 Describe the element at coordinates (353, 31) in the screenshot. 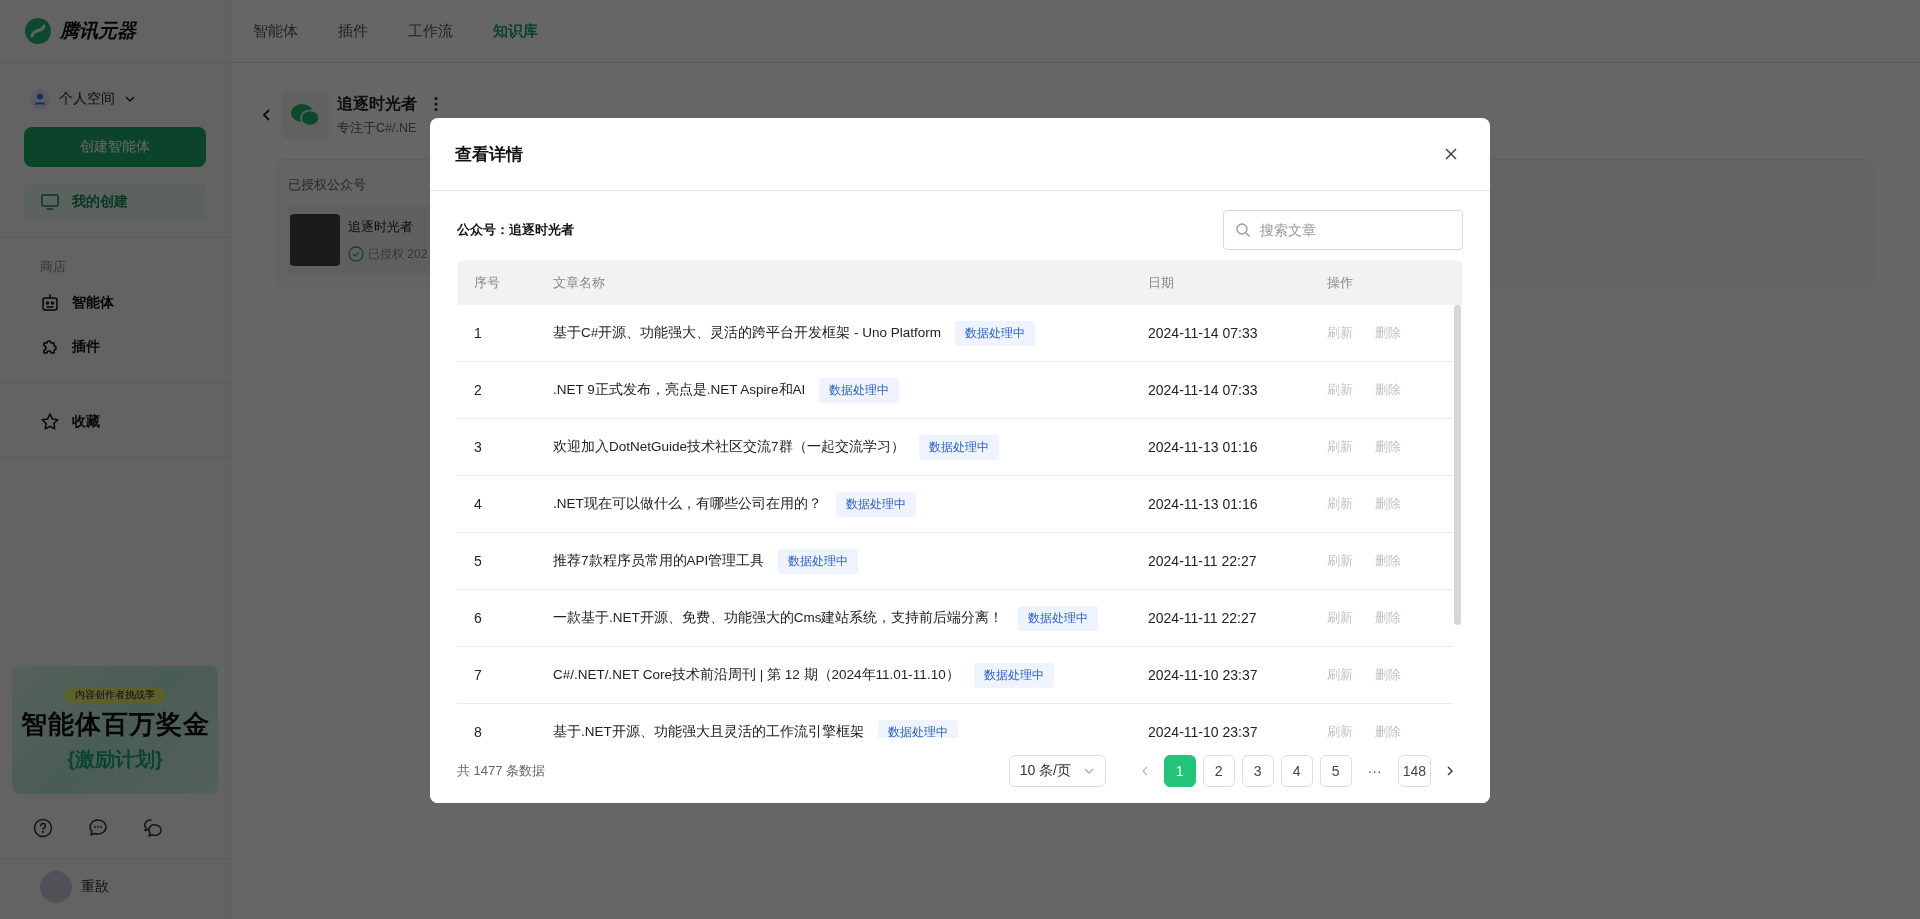

I see `nav-tab: 插件` at that location.